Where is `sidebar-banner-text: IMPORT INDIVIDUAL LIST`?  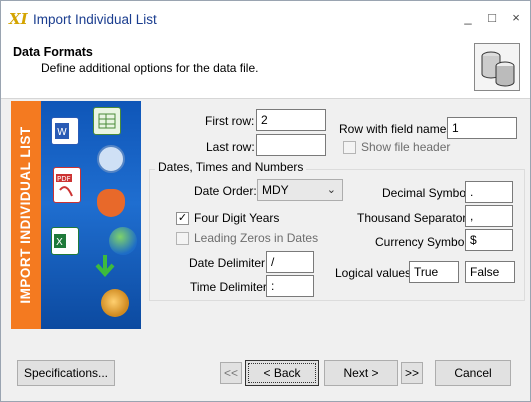
sidebar-banner-text: IMPORT INDIVIDUAL LIST is located at coordinates (25, 215).